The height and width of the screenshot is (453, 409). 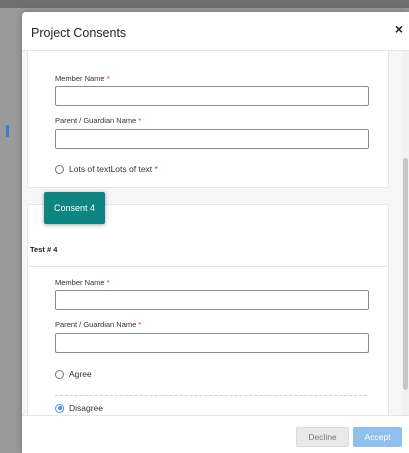 I want to click on disagree-option: Disagree, so click(x=79, y=408).